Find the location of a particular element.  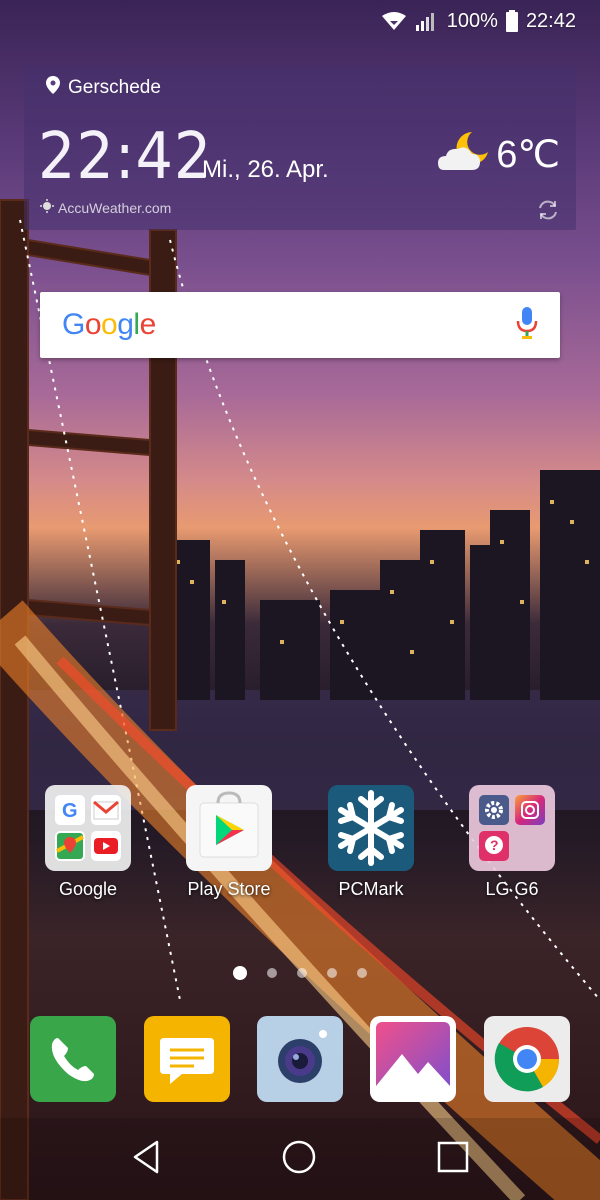

gallery-icon is located at coordinates (413, 1062).